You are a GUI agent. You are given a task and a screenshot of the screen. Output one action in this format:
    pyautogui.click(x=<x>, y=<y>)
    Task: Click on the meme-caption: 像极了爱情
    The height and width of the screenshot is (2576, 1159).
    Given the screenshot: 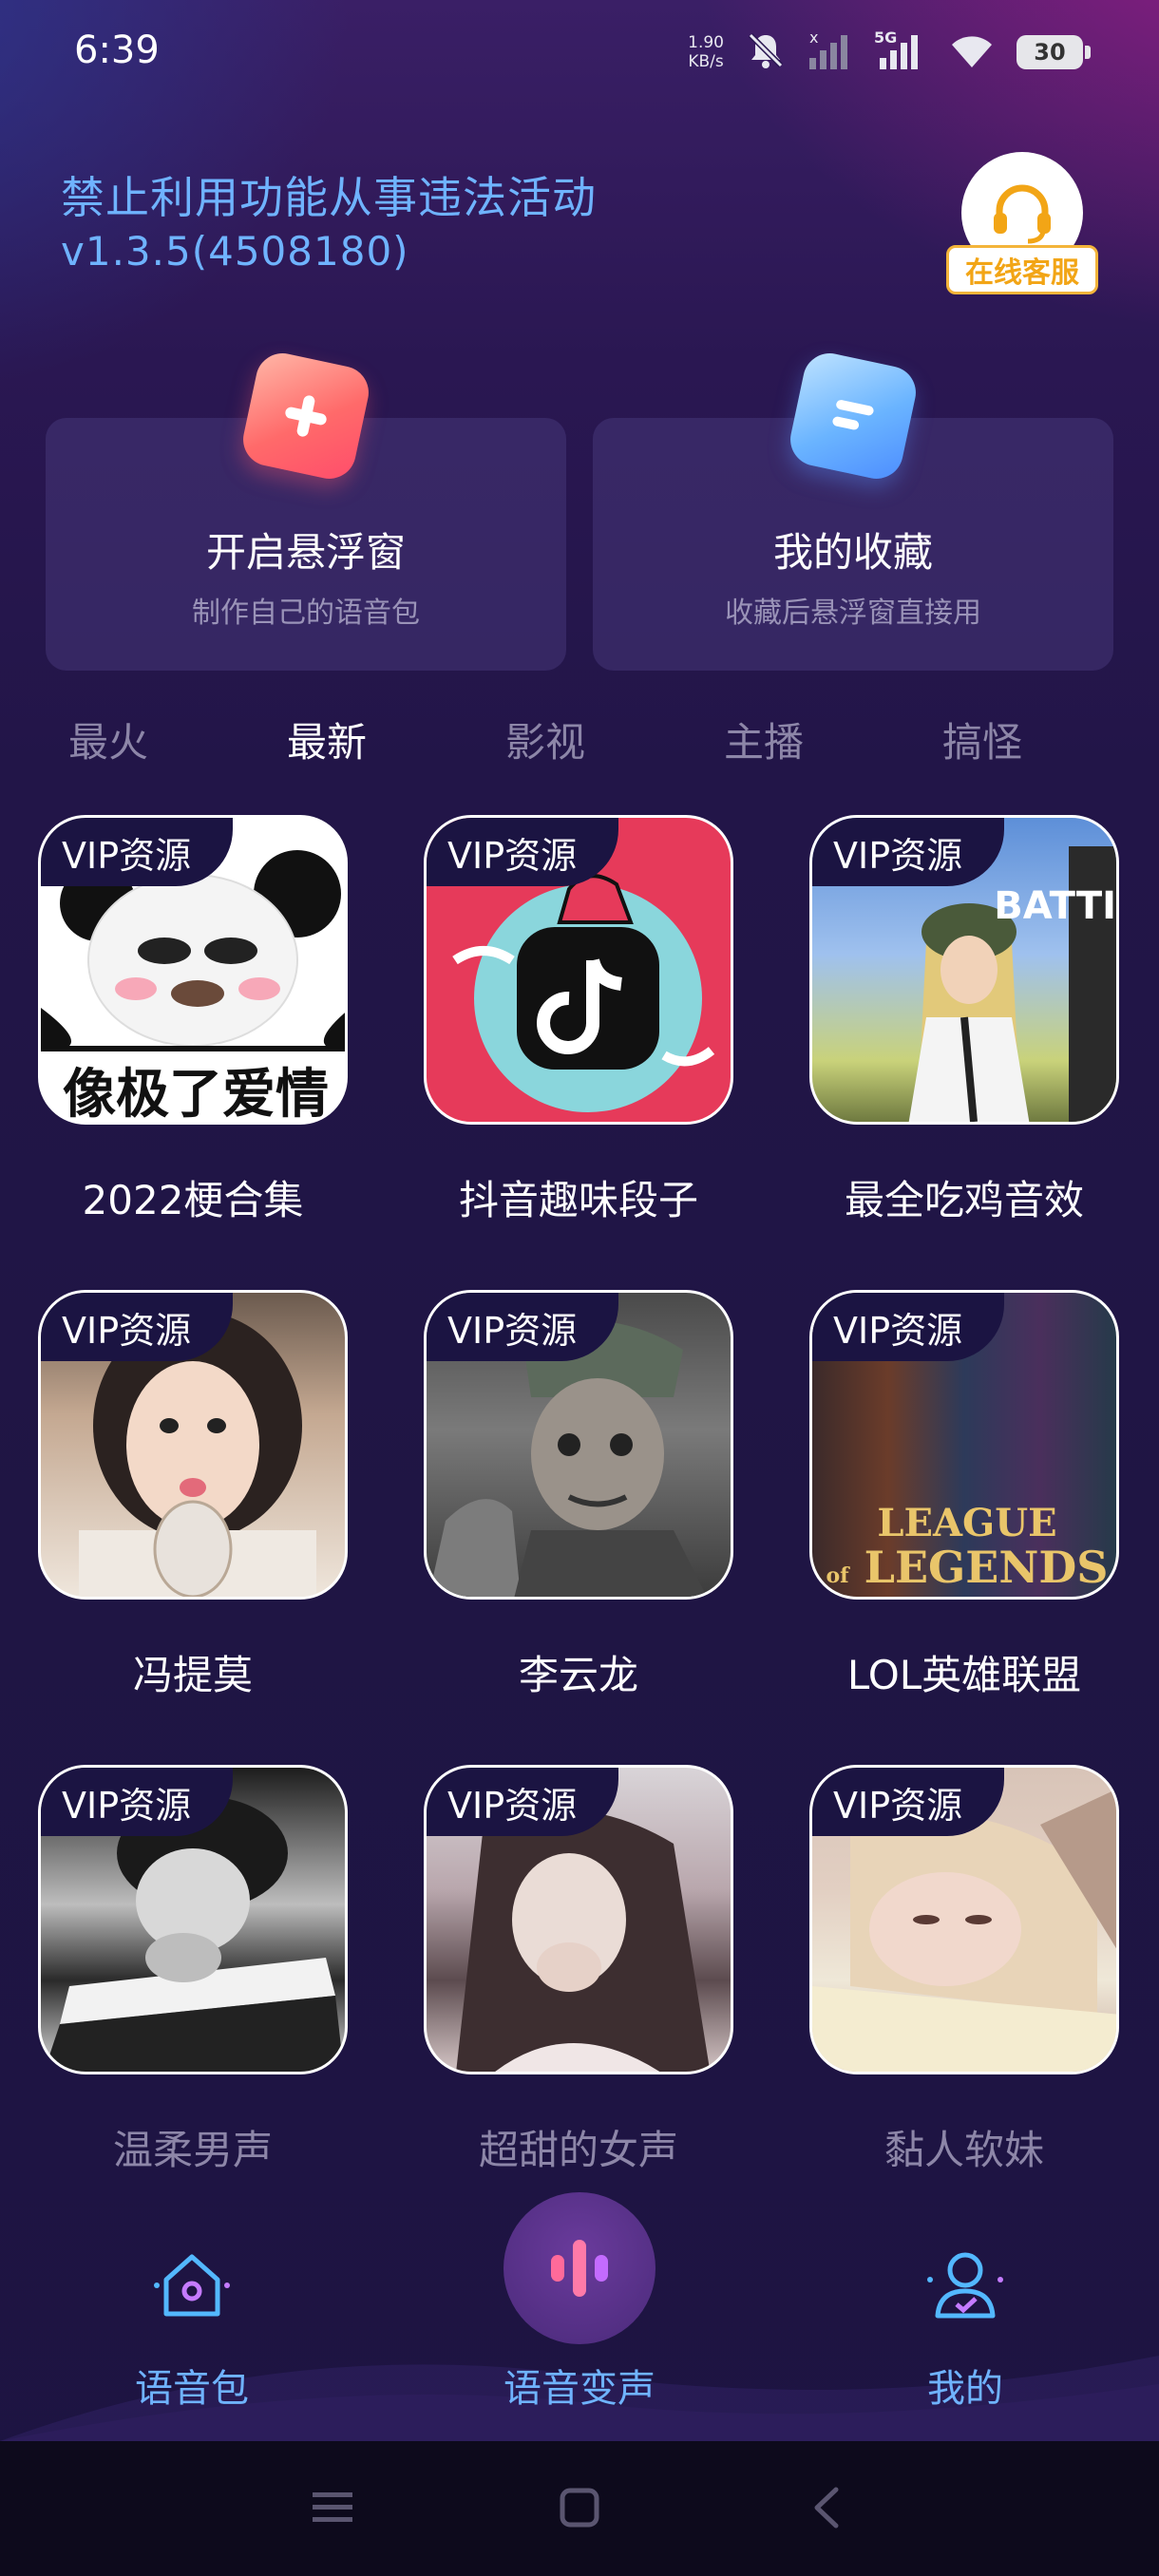 What is the action you would take?
    pyautogui.click(x=196, y=1094)
    